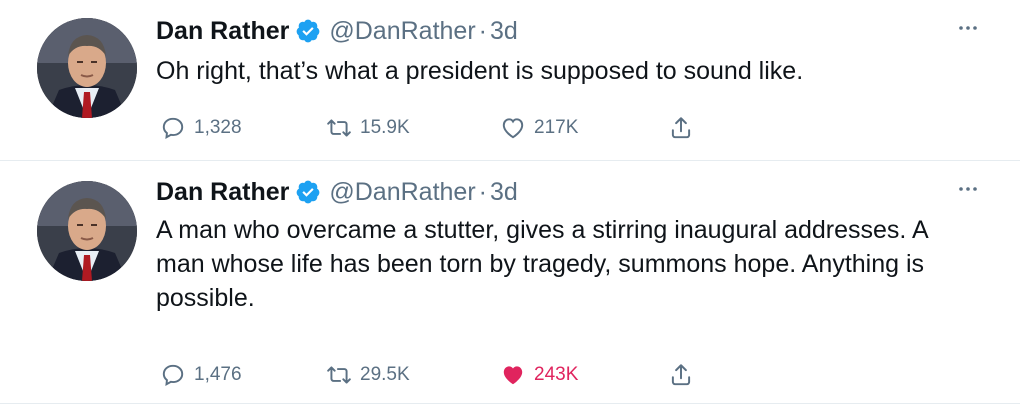 This screenshot has height=408, width=1020. What do you see at coordinates (218, 127) in the screenshot?
I see `reply-count: 1,328` at bounding box center [218, 127].